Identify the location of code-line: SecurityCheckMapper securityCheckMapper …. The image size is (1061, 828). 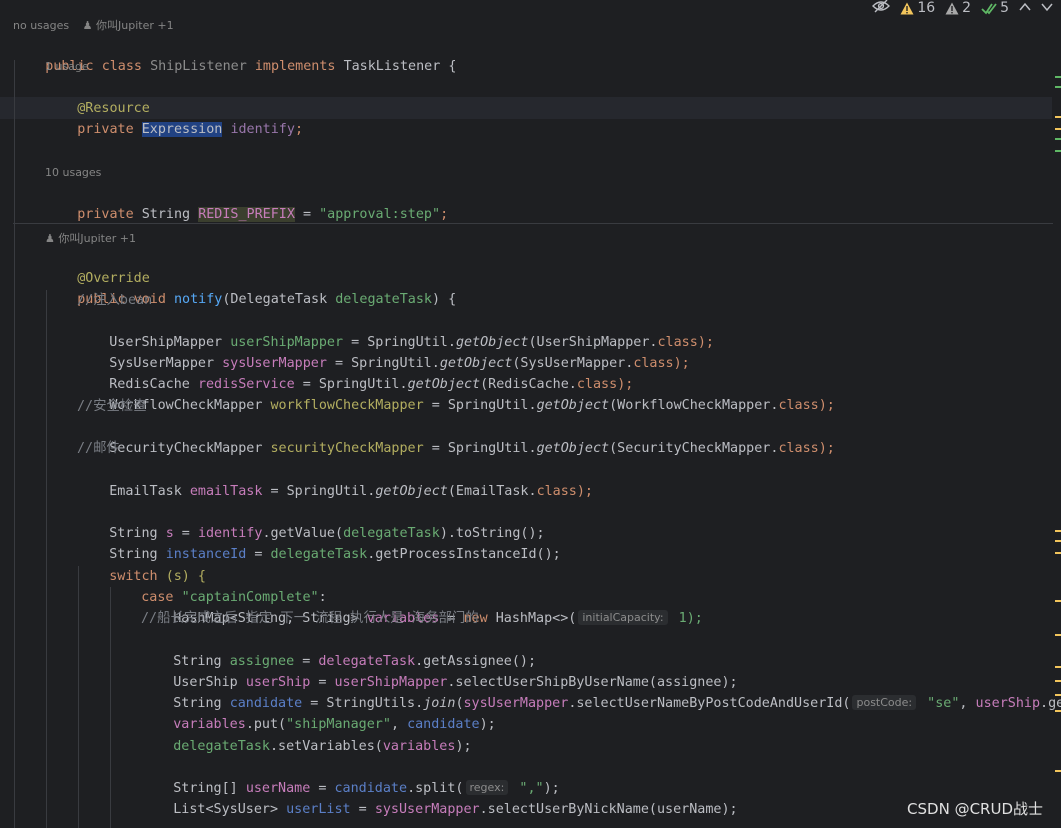
(472, 448).